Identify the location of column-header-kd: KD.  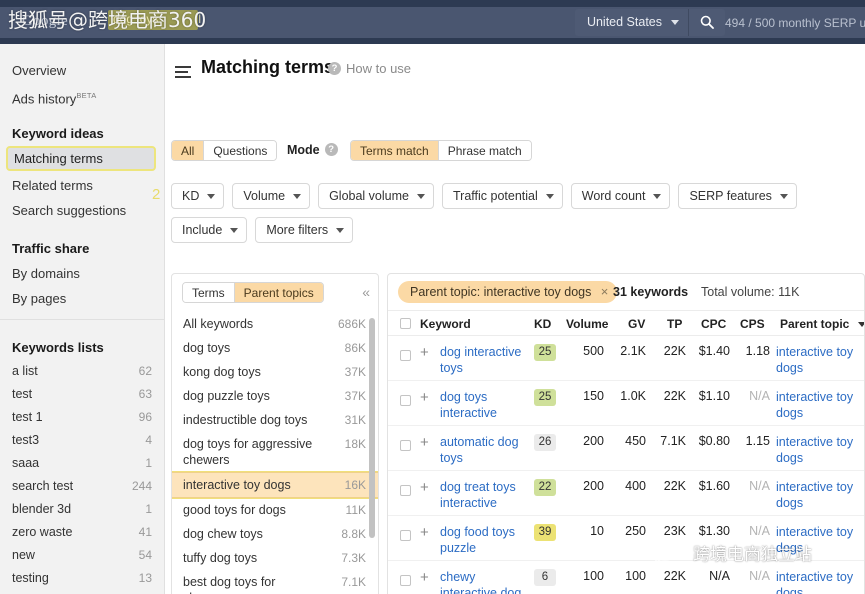
(542, 324).